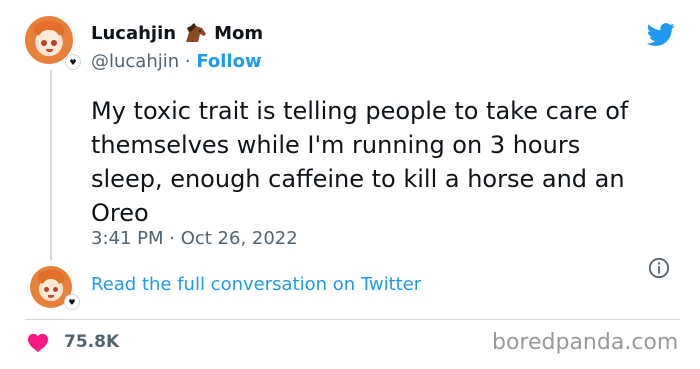  I want to click on info-icon, so click(659, 268).